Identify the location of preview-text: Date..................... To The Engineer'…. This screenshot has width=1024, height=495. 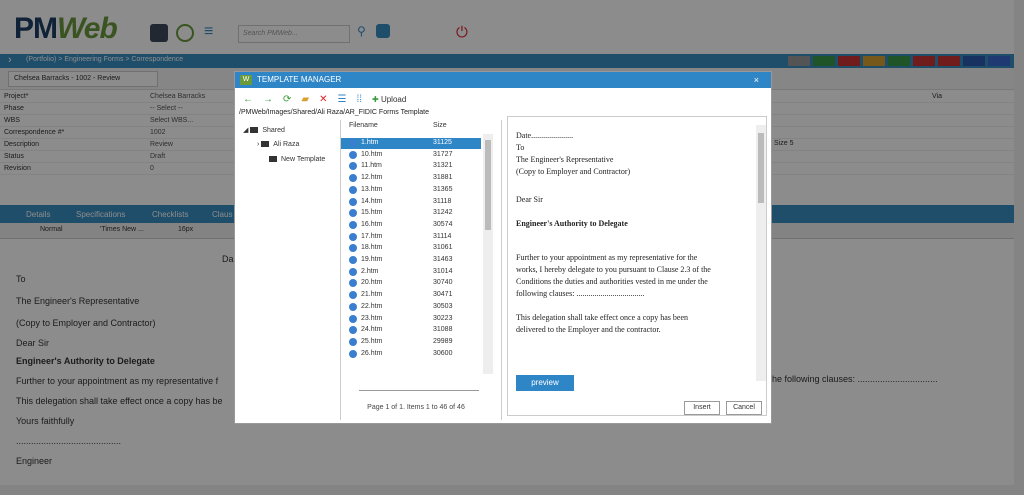
(636, 252).